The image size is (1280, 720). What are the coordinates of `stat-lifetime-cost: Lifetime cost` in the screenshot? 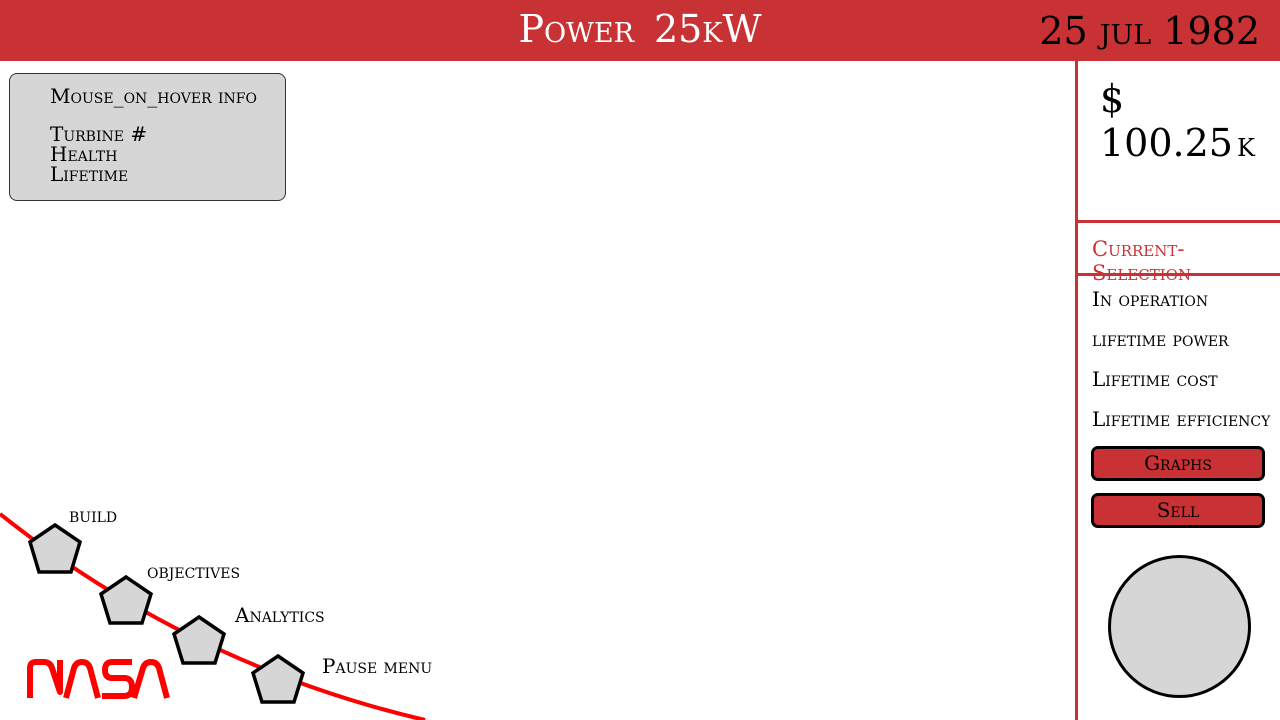 It's located at (1155, 379).